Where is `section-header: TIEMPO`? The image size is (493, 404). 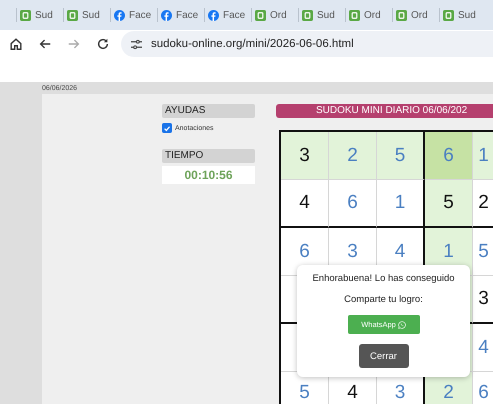
section-header: TIEMPO is located at coordinates (208, 156).